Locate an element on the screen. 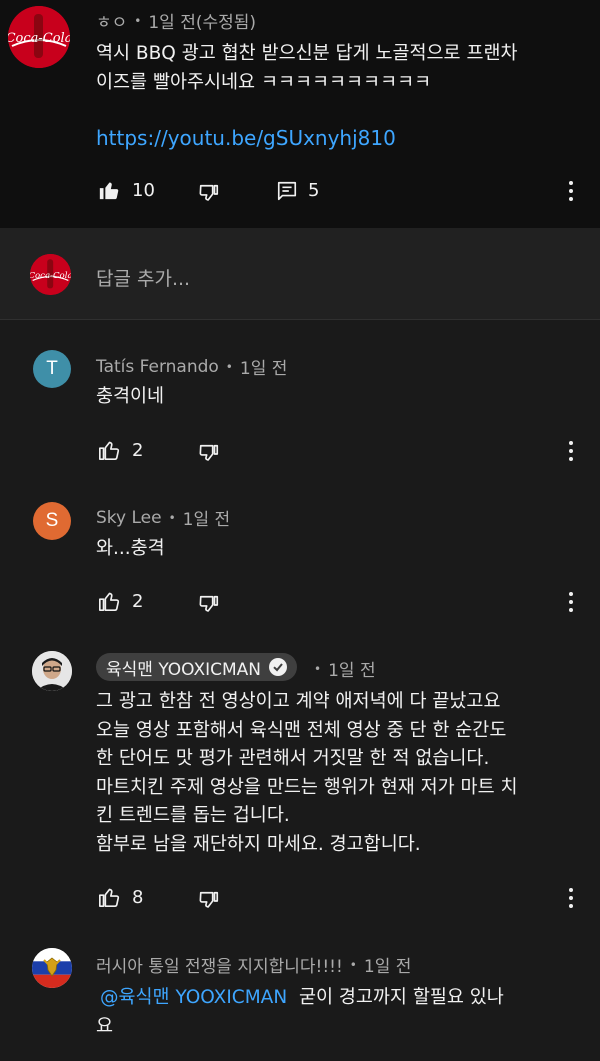  reply-count: 5 is located at coordinates (314, 190).